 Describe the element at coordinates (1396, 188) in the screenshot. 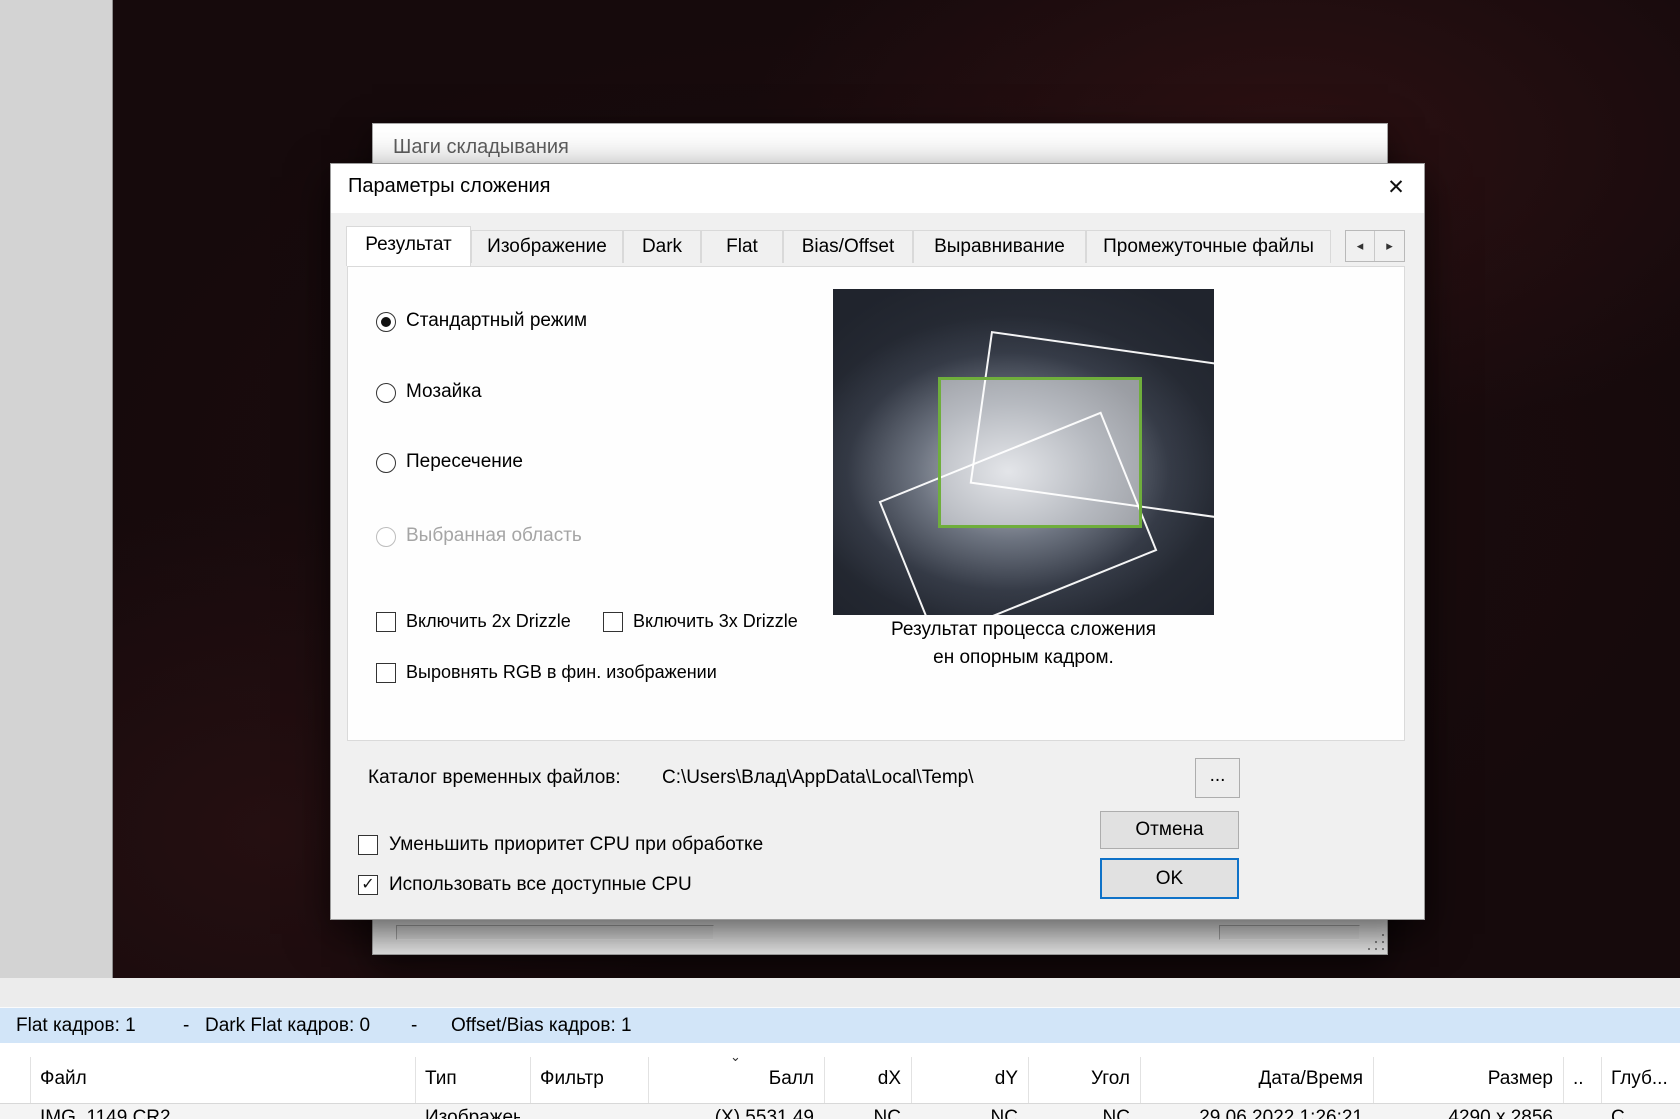

I see `close-icon: ✕` at that location.